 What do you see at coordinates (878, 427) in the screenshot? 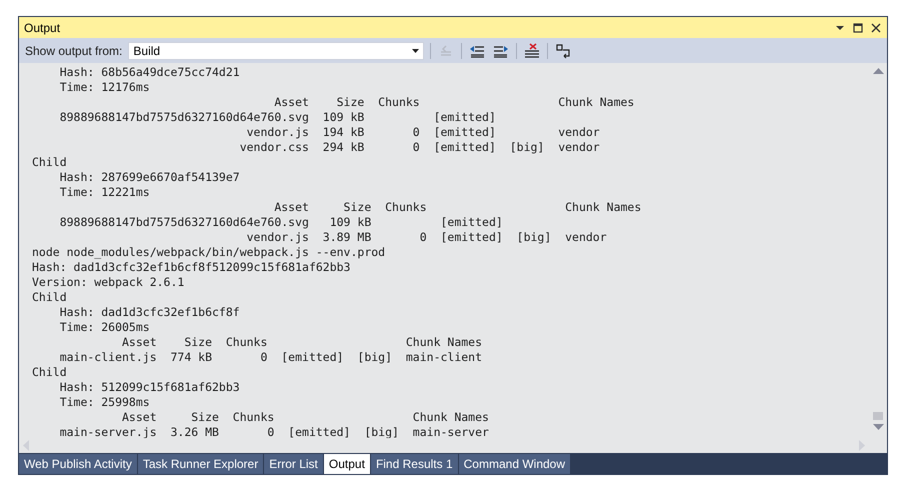
I see `scroll-down-icon` at bounding box center [878, 427].